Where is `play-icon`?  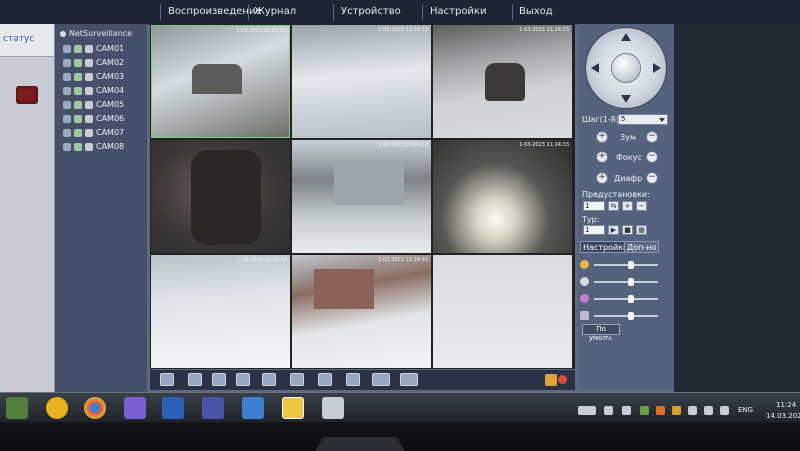 play-icon is located at coordinates (89, 90).